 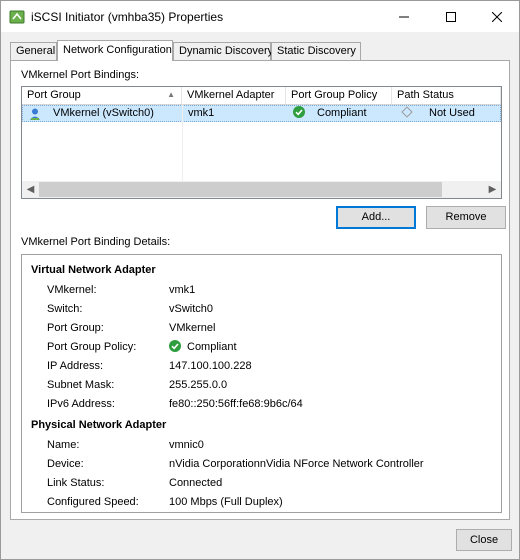 I want to click on minimize-button, so click(x=404, y=16).